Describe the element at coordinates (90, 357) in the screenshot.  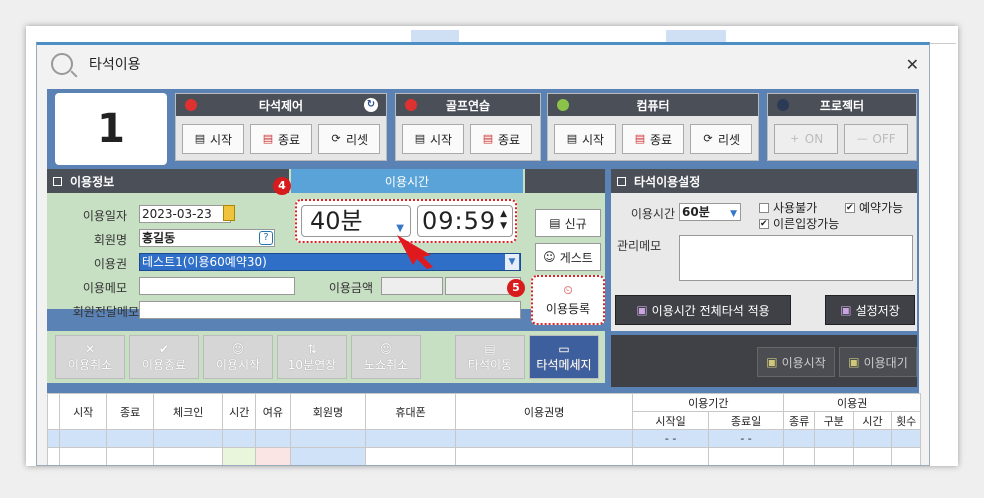
I see `cancel-usage-button: ✕ 이용취소` at that location.